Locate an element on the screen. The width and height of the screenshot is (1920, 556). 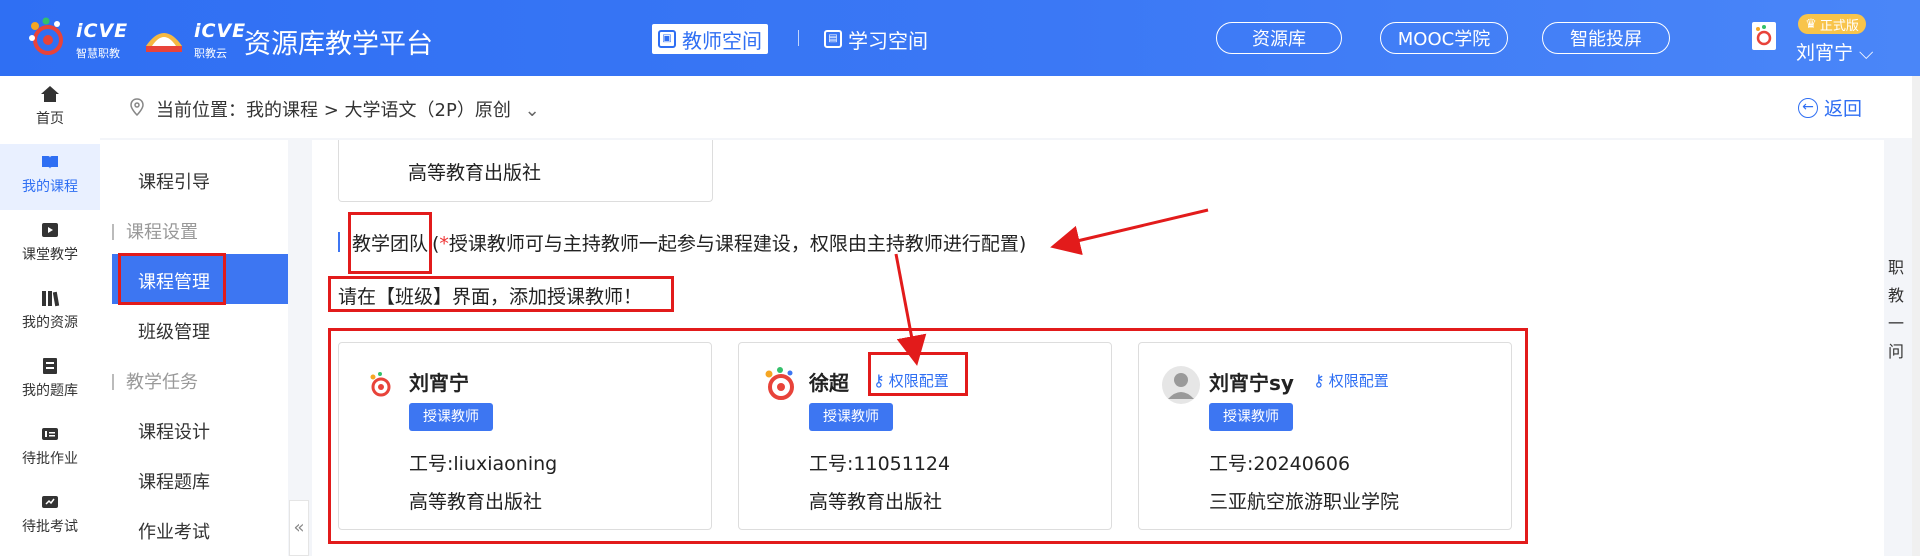
annotation-arrows is located at coordinates (1051, 287).